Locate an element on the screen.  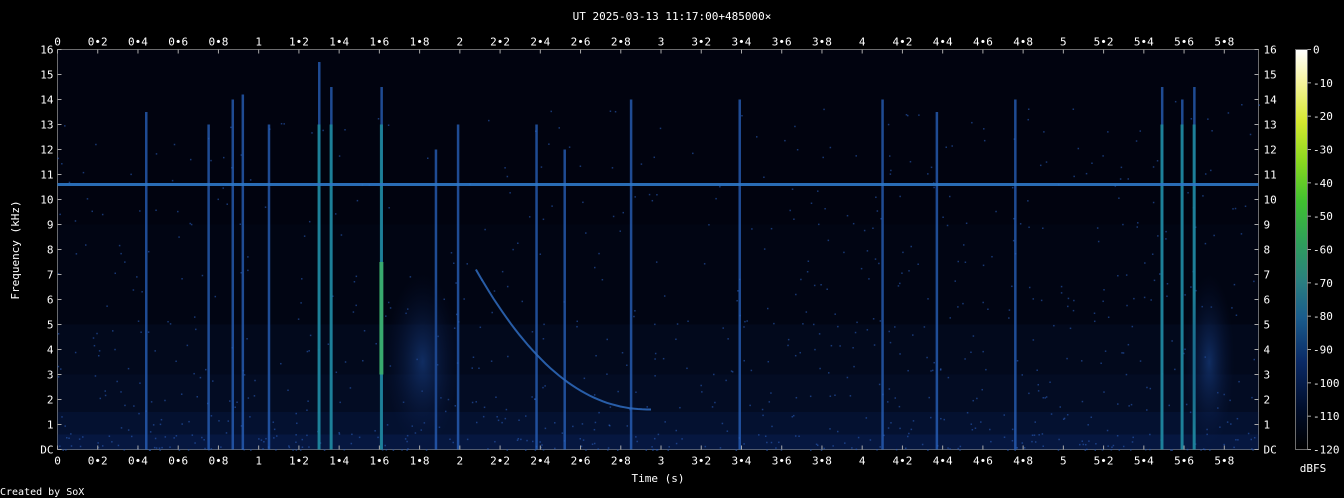
y-tick-label-right: 5 is located at coordinates (1267, 325).